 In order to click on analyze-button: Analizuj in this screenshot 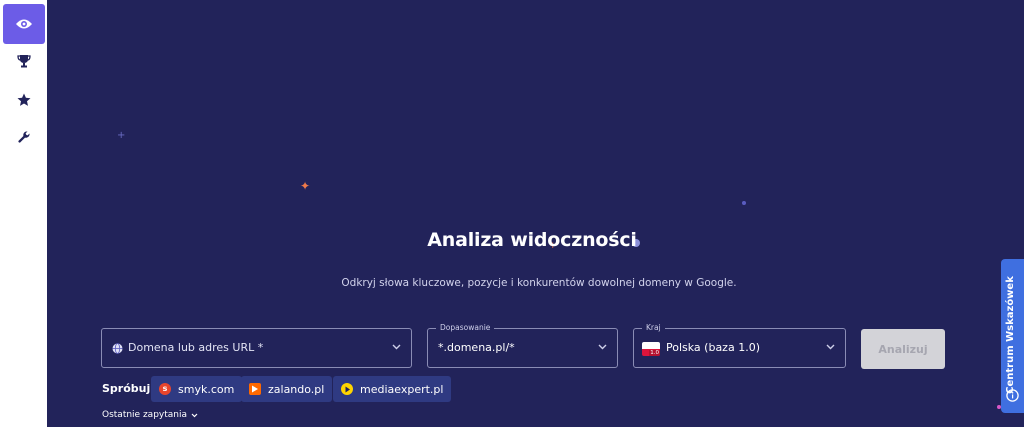, I will do `click(903, 349)`.